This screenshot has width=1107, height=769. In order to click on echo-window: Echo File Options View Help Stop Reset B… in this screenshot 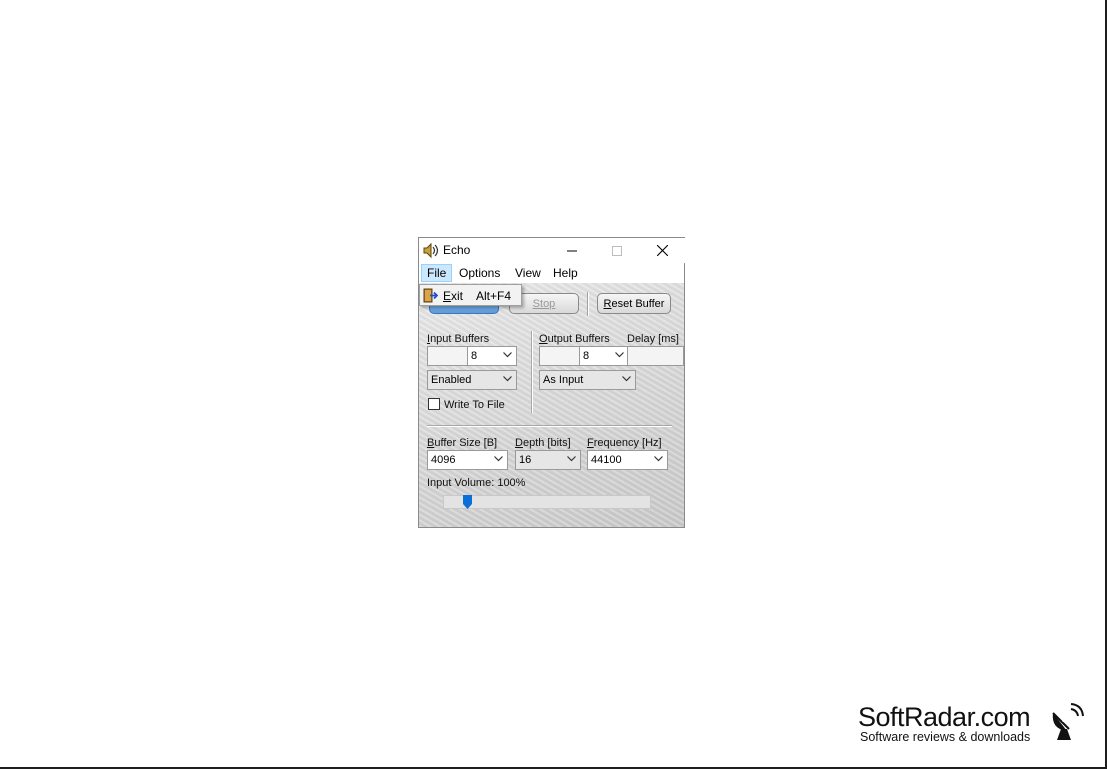, I will do `click(552, 382)`.